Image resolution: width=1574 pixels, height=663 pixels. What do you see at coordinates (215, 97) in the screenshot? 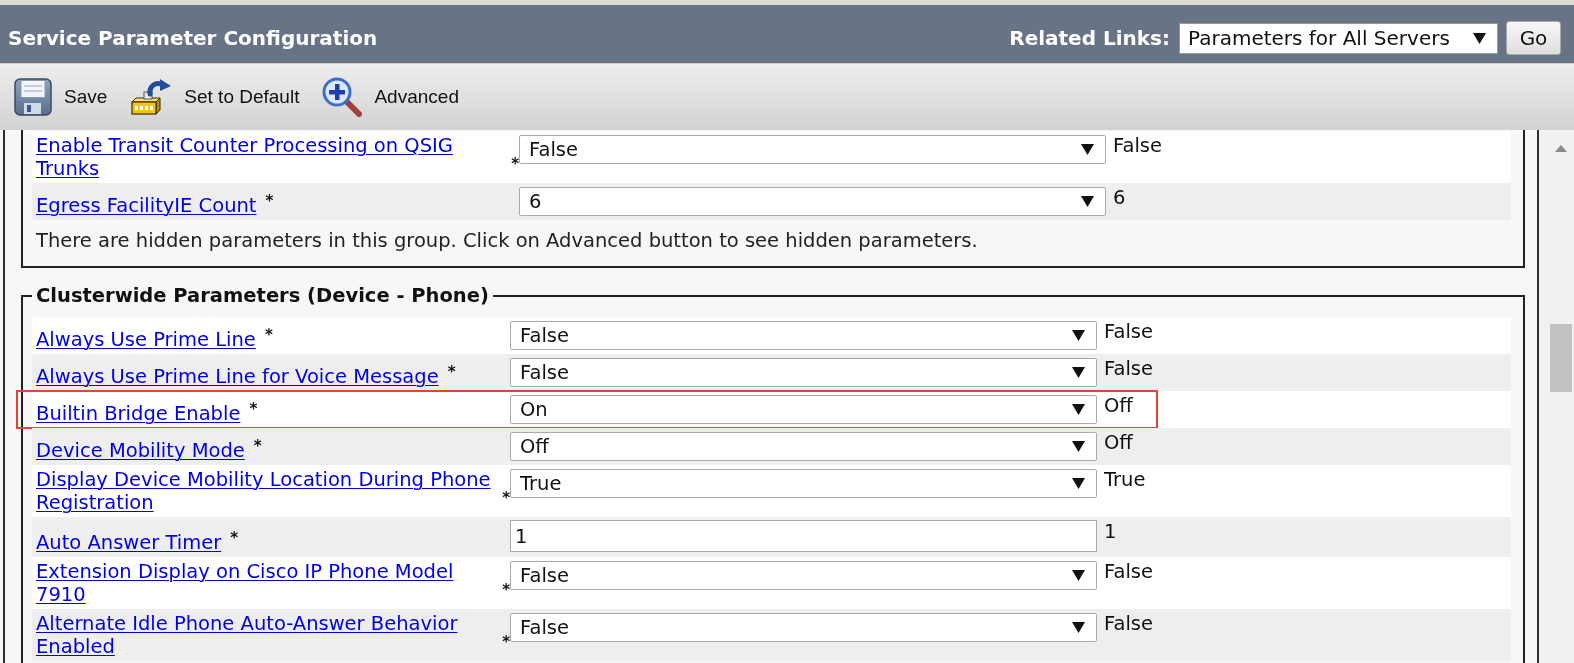
I see `set-to-default-button: Set to Default` at bounding box center [215, 97].